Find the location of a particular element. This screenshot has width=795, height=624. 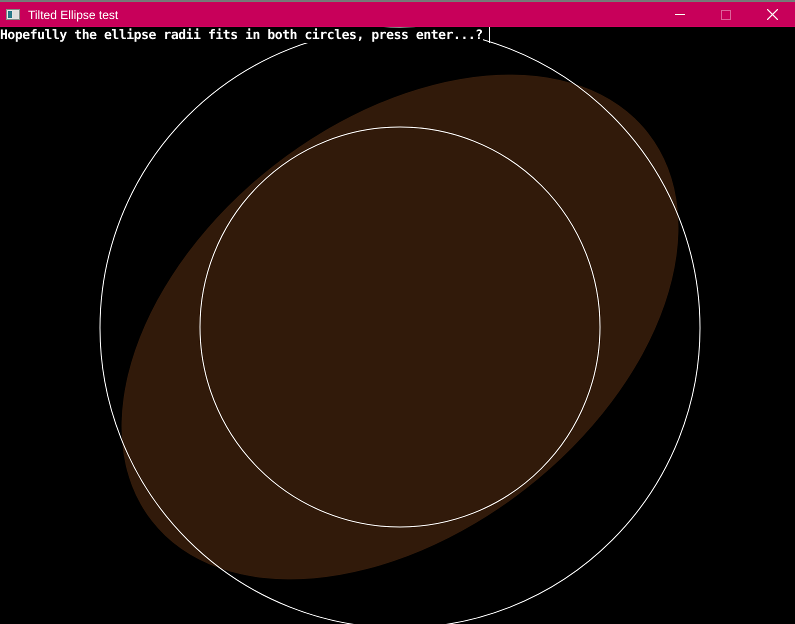

app-icon is located at coordinates (13, 14).